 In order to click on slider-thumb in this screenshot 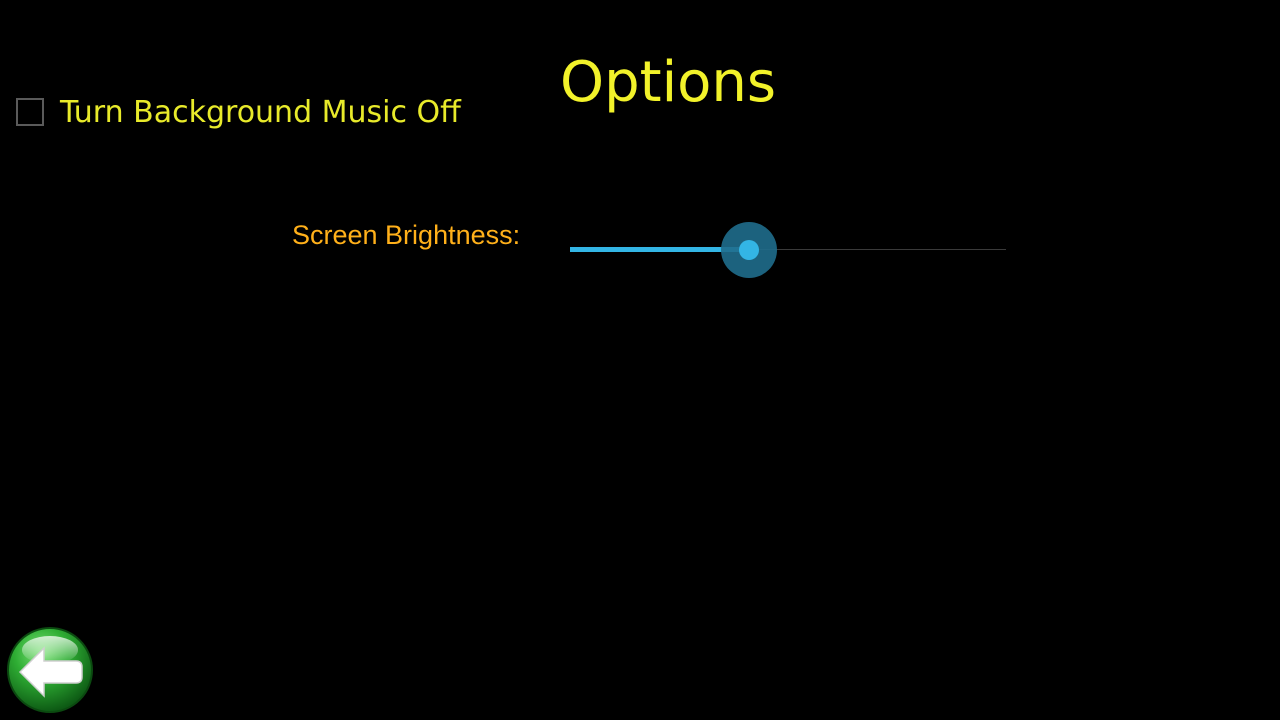, I will do `click(749, 250)`.